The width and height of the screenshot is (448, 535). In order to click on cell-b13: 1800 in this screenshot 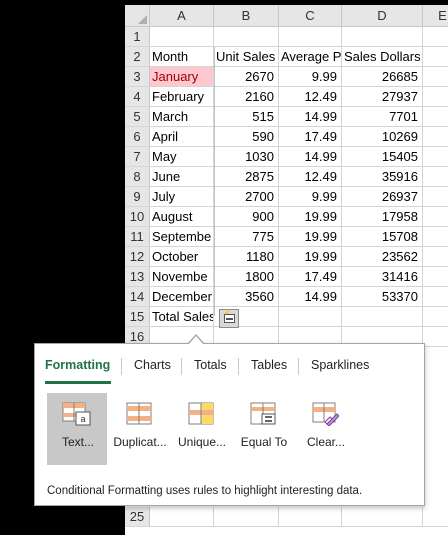, I will do `click(246, 277)`.